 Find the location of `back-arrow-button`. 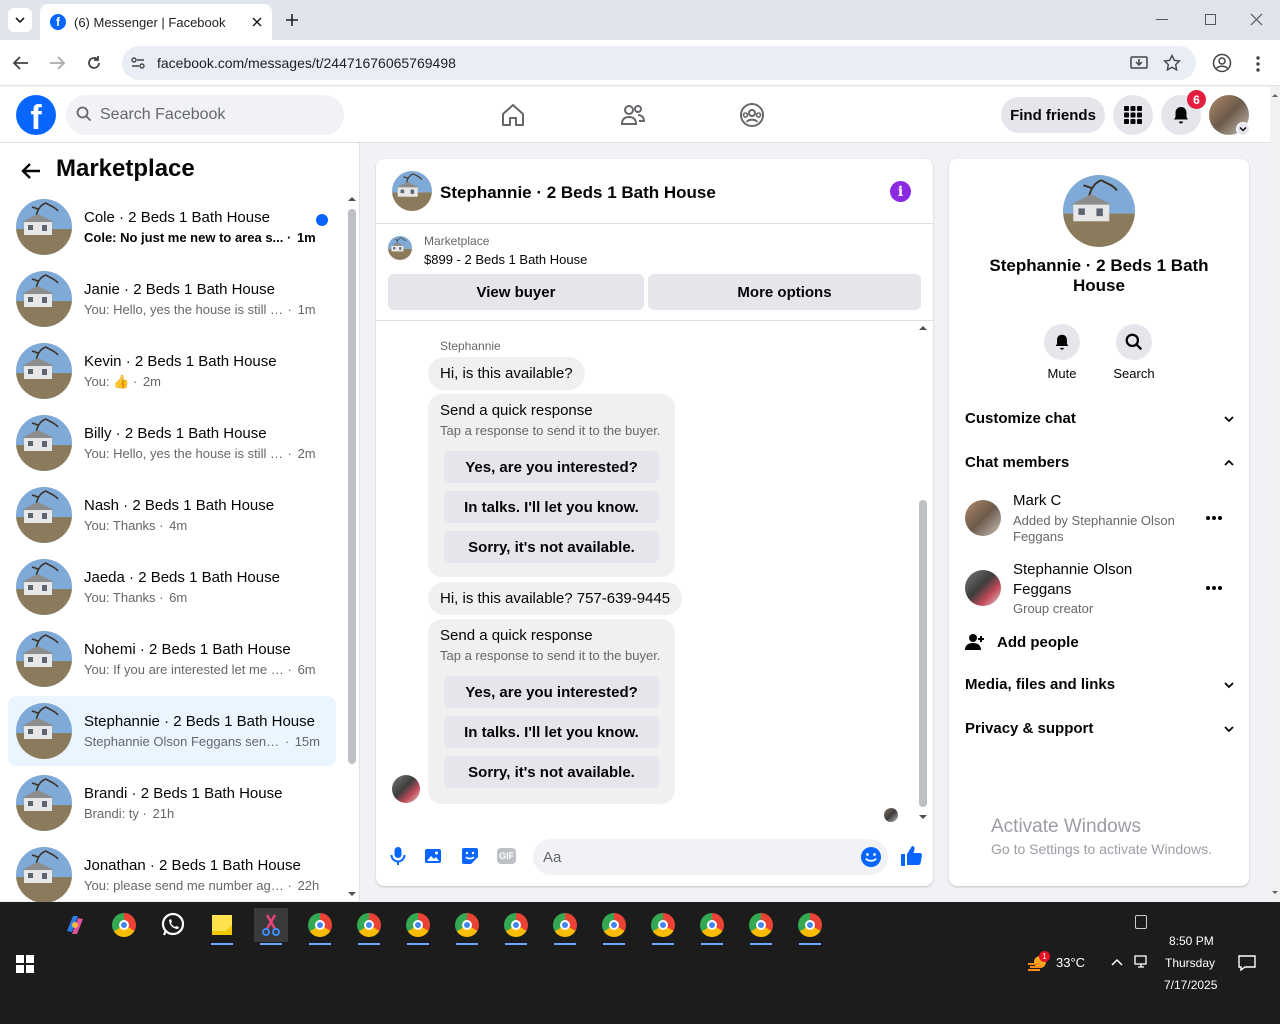

back-arrow-button is located at coordinates (31, 171).